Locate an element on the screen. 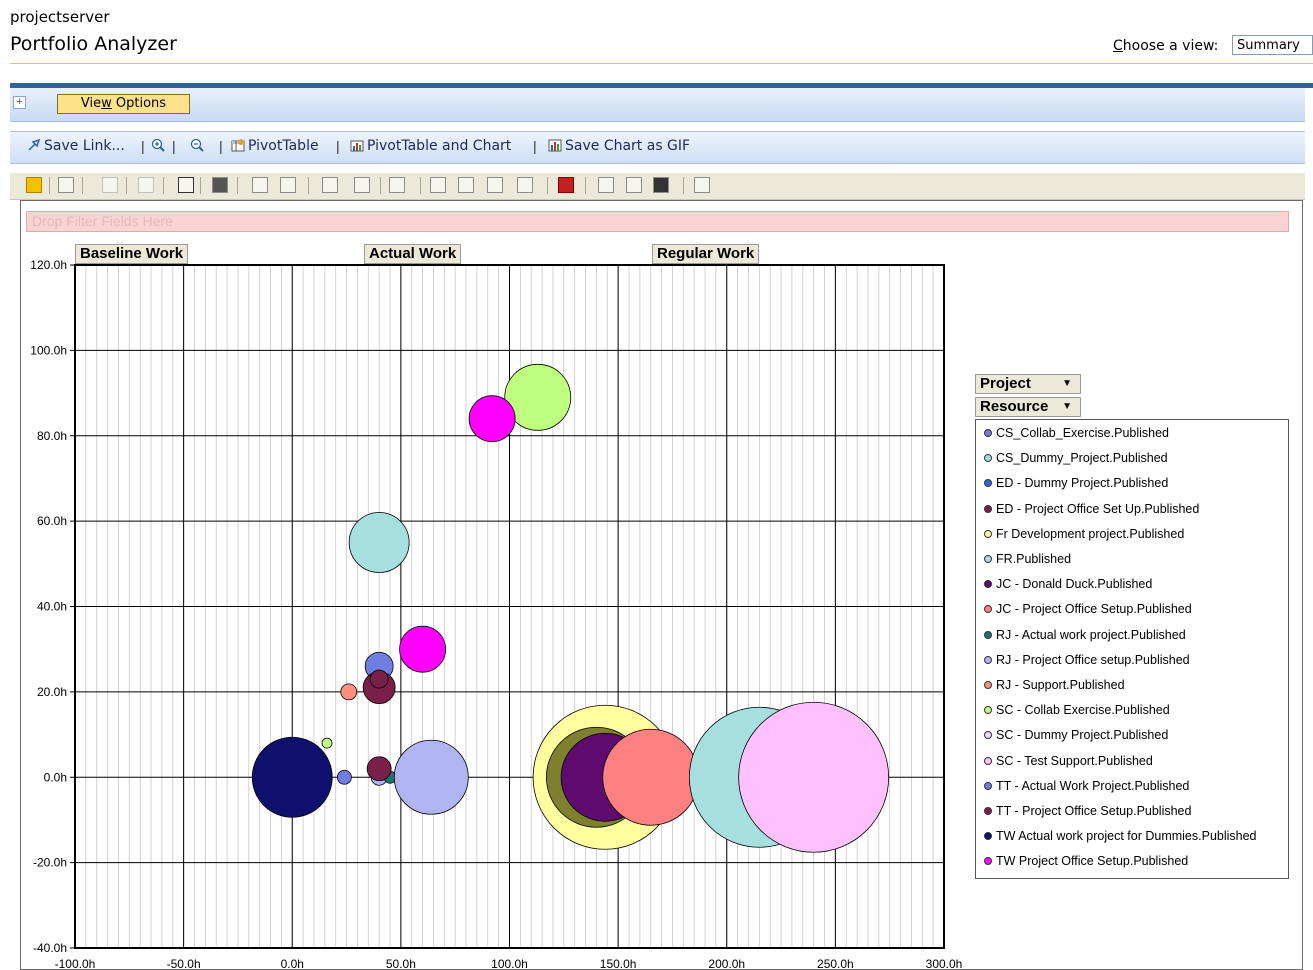  legend-label: CS_Dummy_Project.Published is located at coordinates (1082, 458).